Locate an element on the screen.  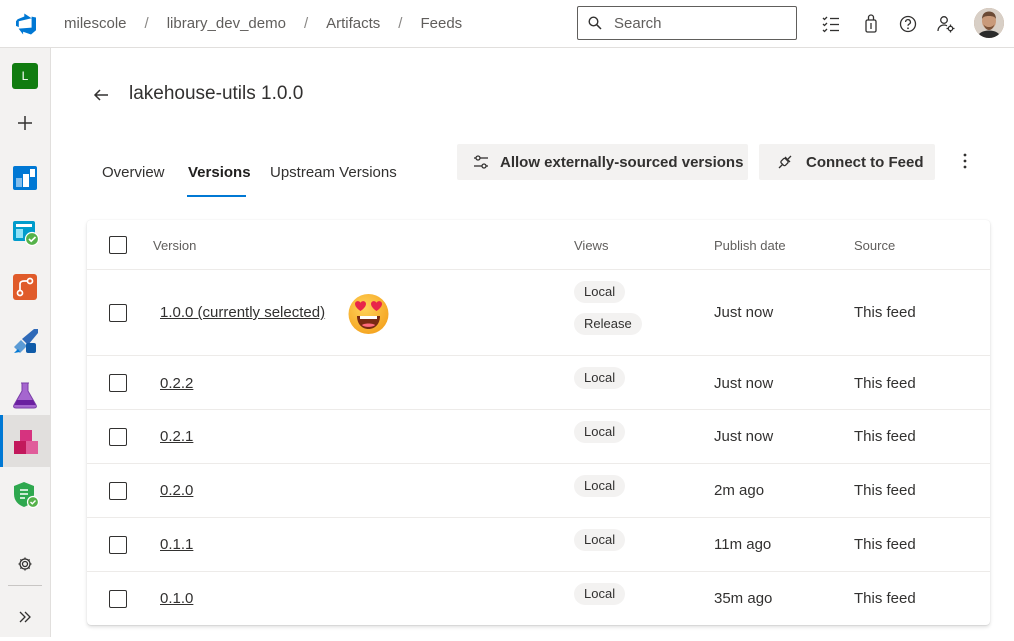
security-shield-icon is located at coordinates (27, 495).